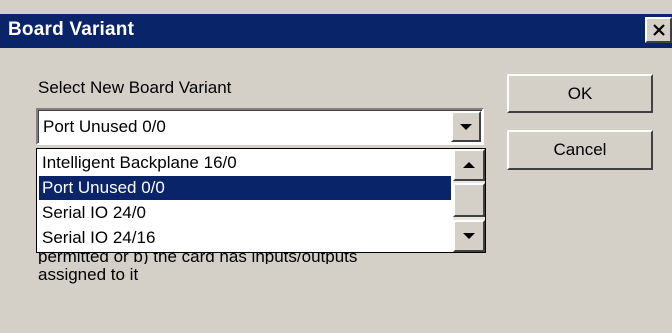  I want to click on chevron-down-icon, so click(466, 126).